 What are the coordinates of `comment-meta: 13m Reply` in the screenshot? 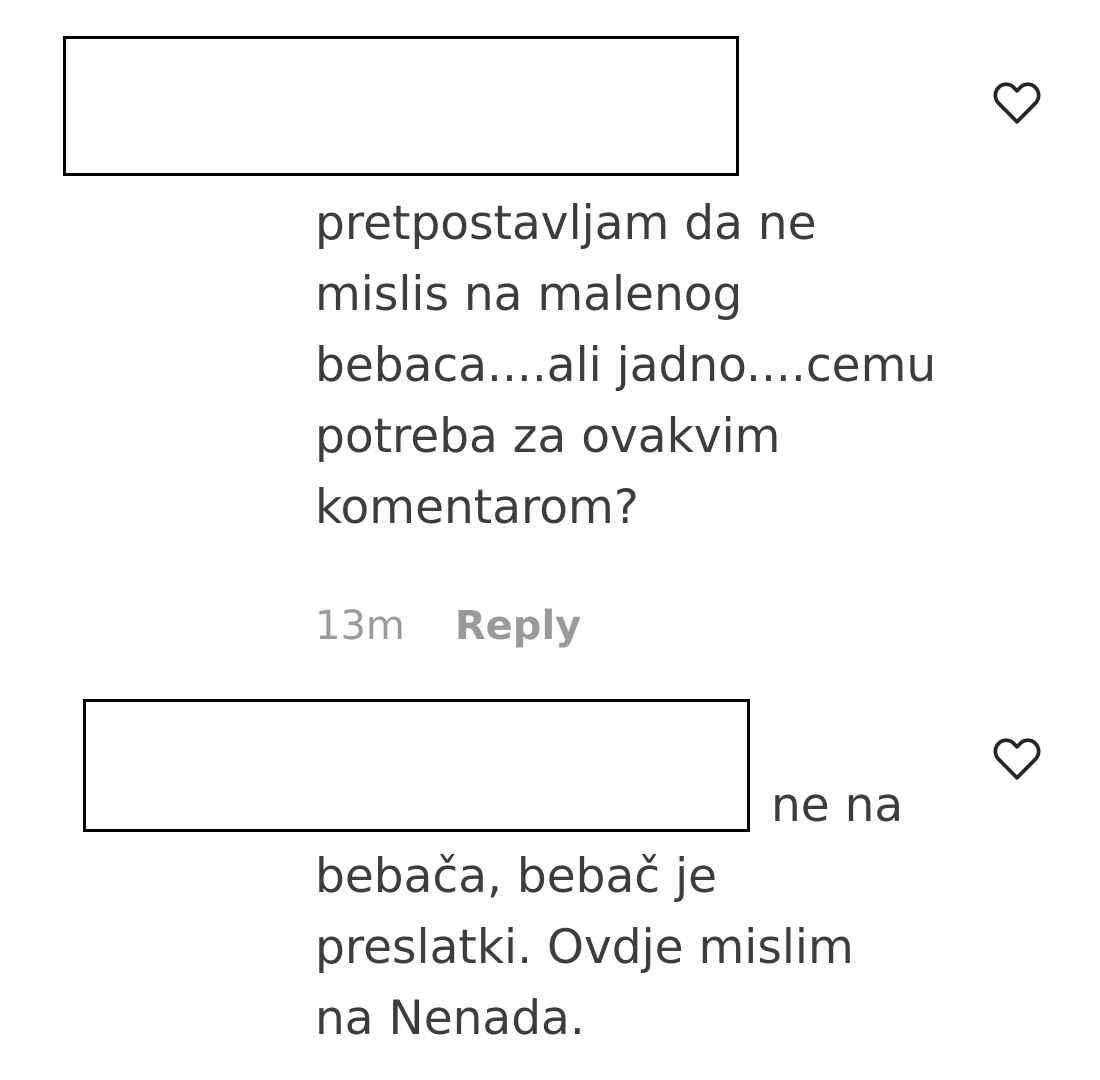 It's located at (448, 626).